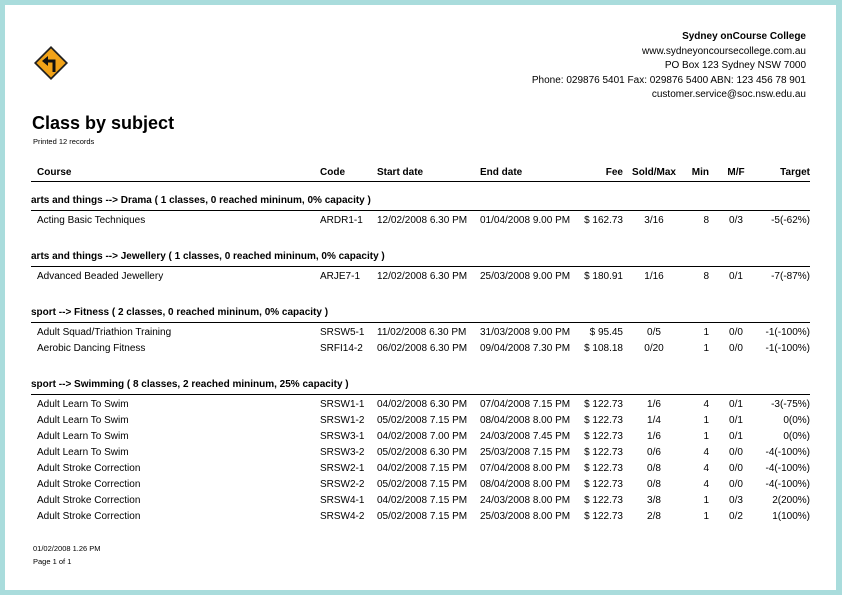 The width and height of the screenshot is (842, 595). I want to click on cell-target: -1(-100%), so click(787, 348).